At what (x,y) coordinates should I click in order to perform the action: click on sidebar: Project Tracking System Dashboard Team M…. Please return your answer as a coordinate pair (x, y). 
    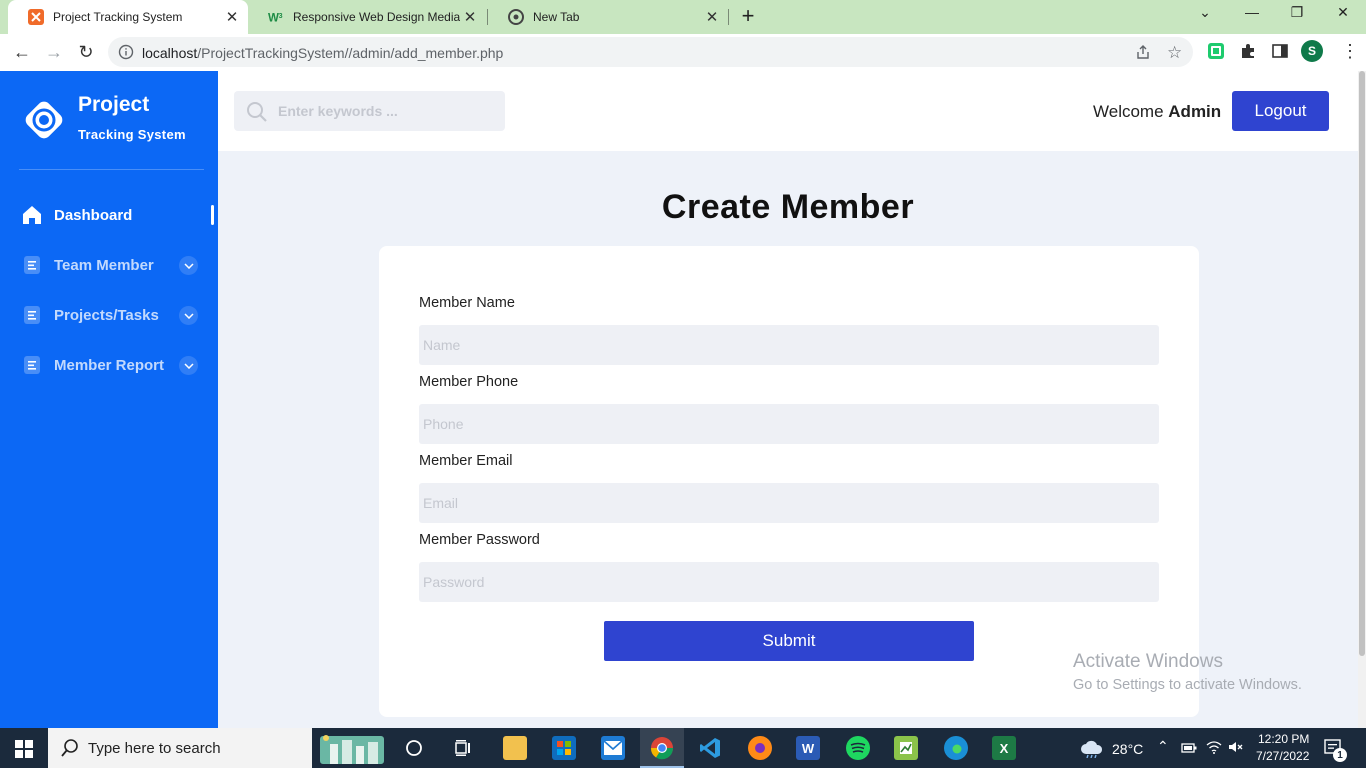
    Looking at the image, I should click on (109, 399).